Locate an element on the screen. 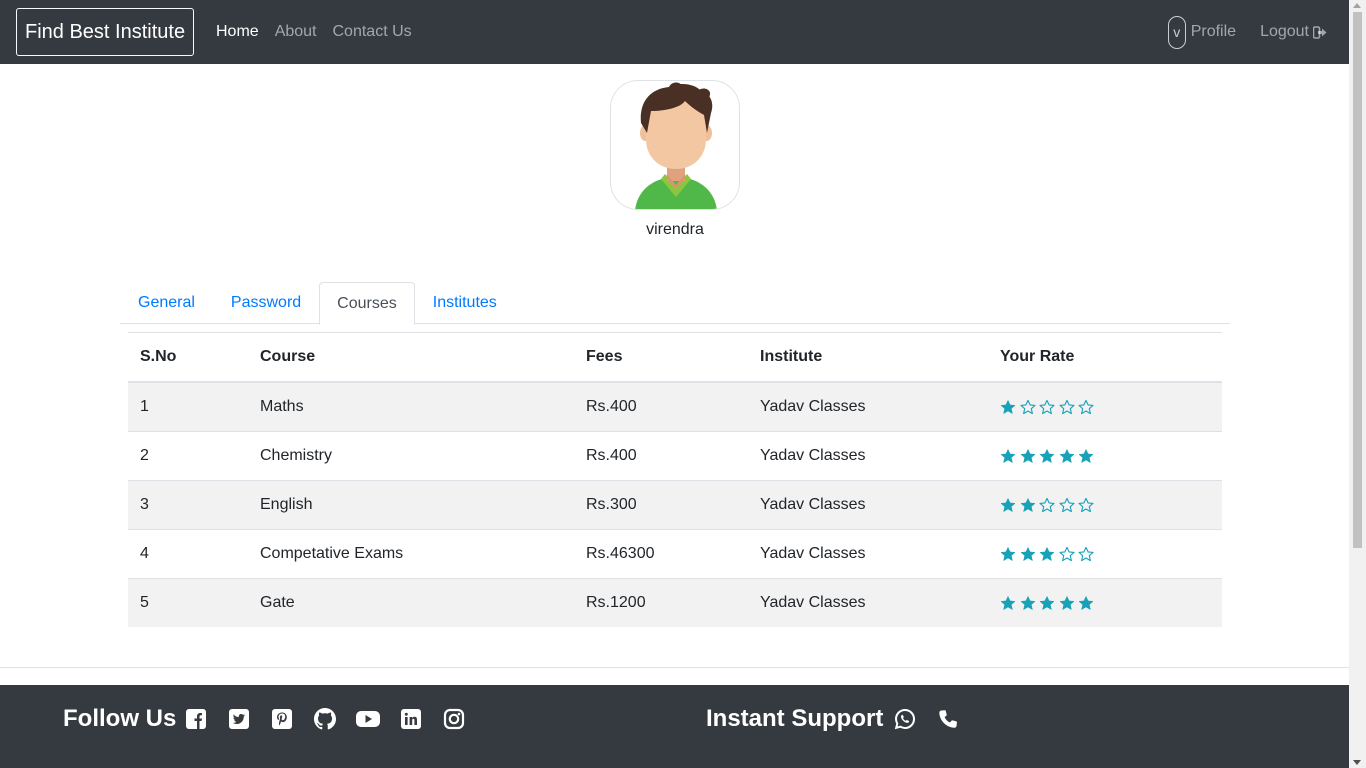 The height and width of the screenshot is (768, 1366). footer: Follow Us Instant Support is located at coordinates (674, 726).